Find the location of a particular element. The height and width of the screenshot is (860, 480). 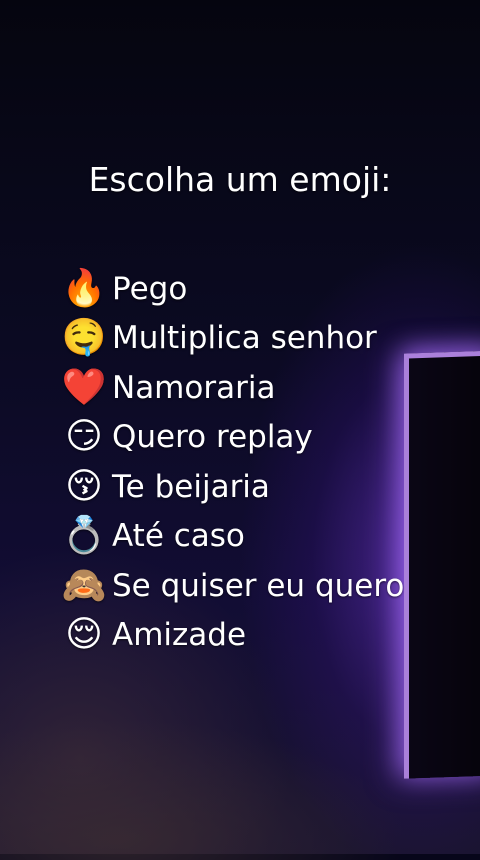

option-namoraria: ❤️ Namoraria is located at coordinates (231, 388).